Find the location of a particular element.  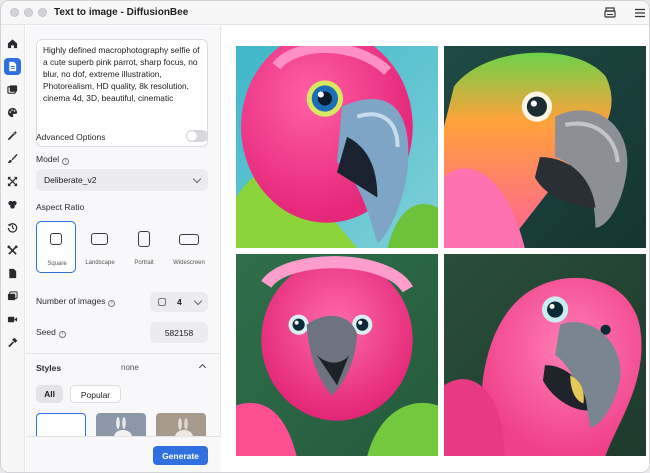

aspect-ratio-label: Aspect Ratio is located at coordinates (60, 207).